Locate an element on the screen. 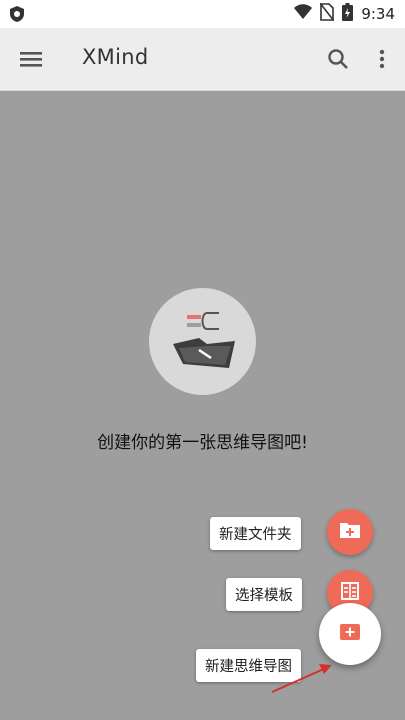 The width and height of the screenshot is (405, 720). no-sim-icon is located at coordinates (327, 13).